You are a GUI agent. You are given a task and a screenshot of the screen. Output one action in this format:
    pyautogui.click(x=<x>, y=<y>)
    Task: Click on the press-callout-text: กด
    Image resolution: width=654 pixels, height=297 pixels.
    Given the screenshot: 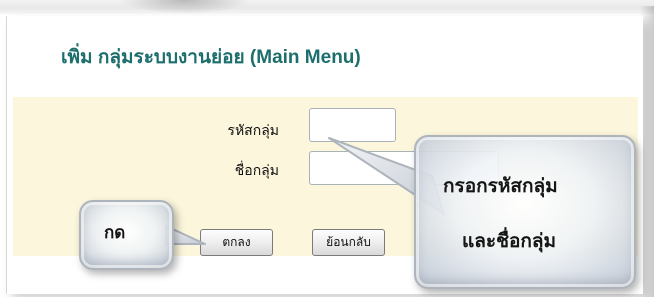 What is the action you would take?
    pyautogui.click(x=115, y=232)
    